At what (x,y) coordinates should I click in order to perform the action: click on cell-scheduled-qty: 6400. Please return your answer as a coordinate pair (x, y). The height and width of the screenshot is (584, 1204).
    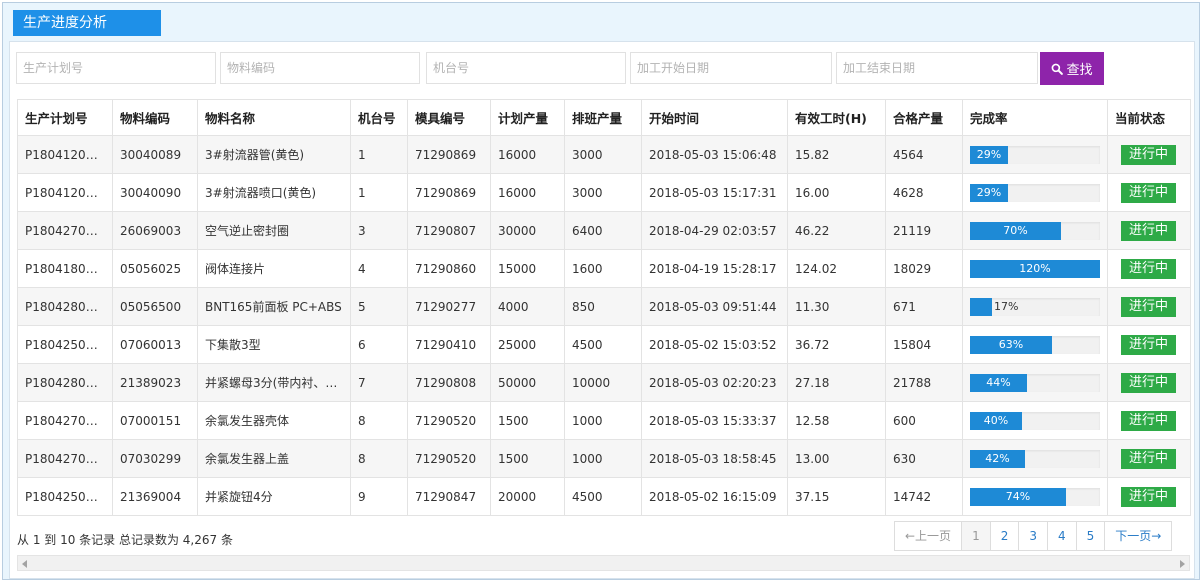
    Looking at the image, I should click on (603, 230).